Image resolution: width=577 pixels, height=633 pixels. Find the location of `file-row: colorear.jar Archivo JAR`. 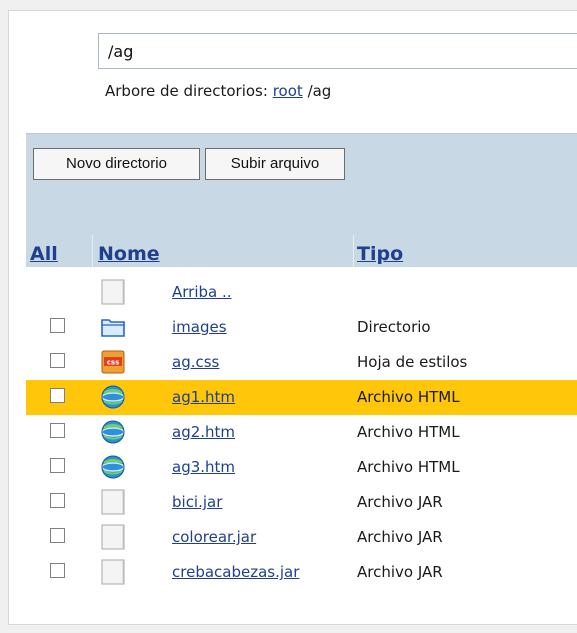

file-row: colorear.jar Archivo JAR is located at coordinates (301, 537).